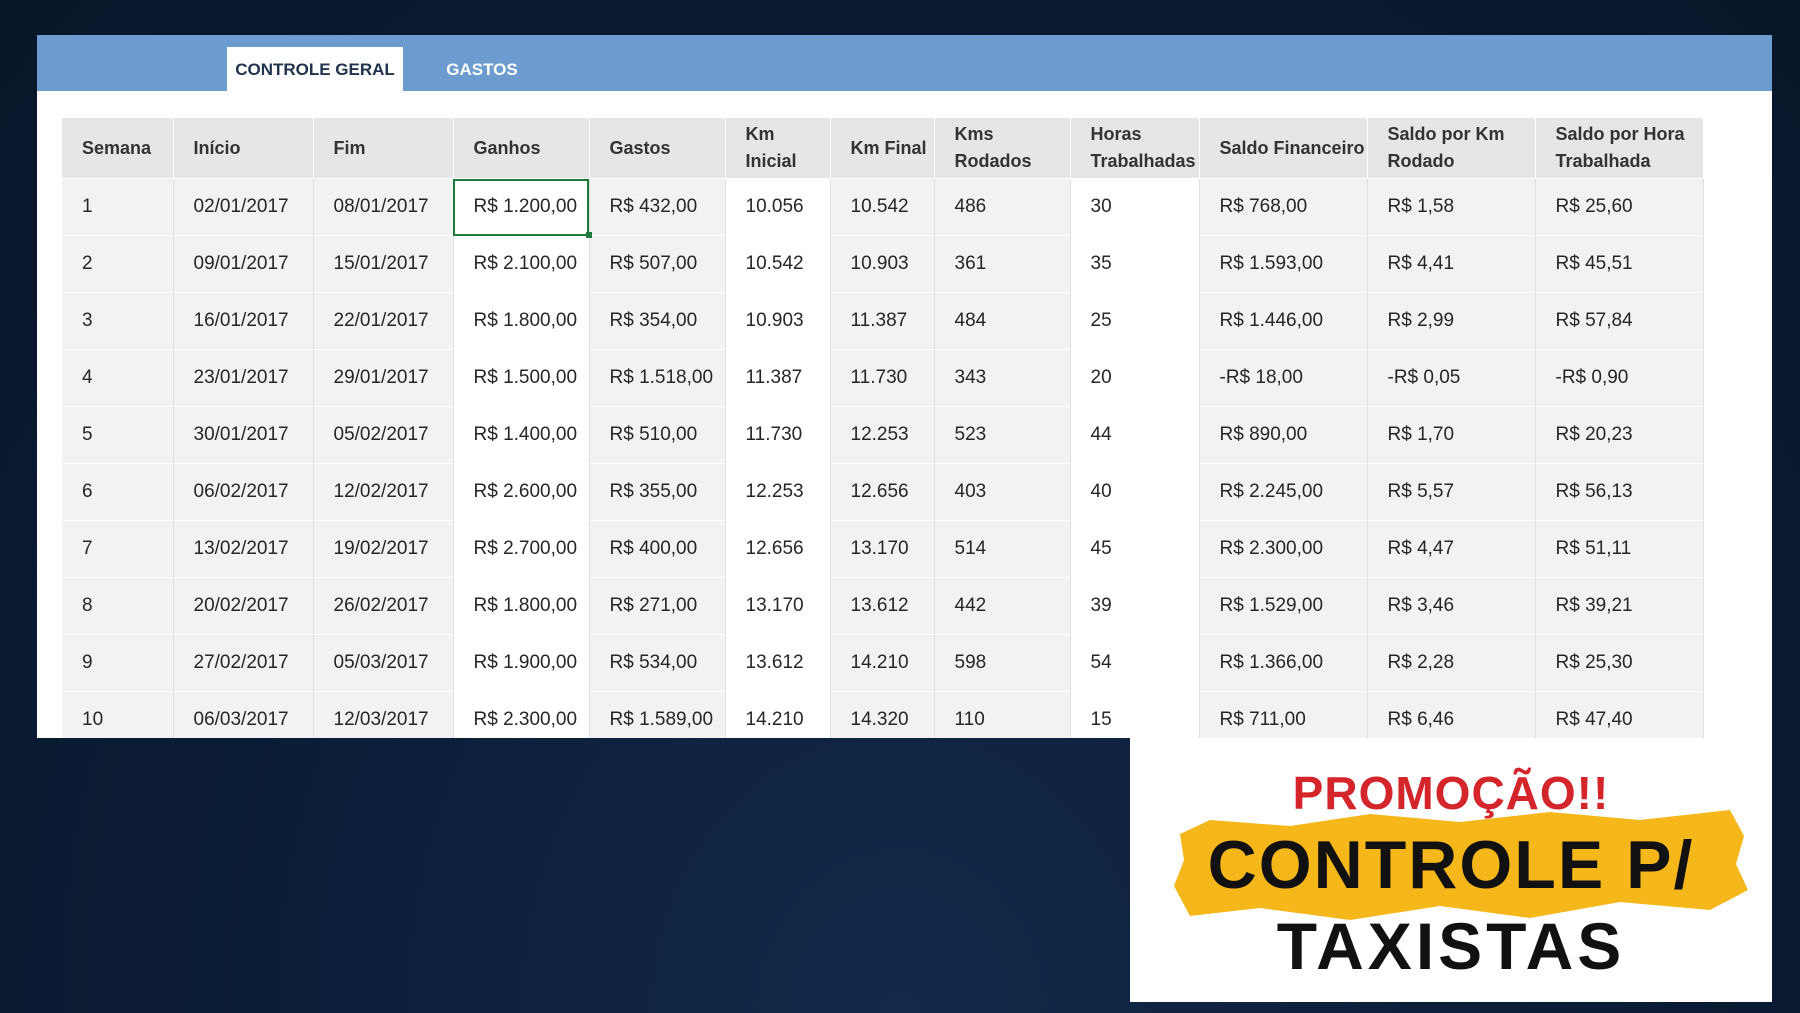 This screenshot has height=1013, width=1800. Describe the element at coordinates (1002, 714) in the screenshot. I see `table-cell: 110` at that location.